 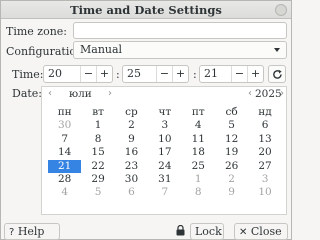 I want to click on window-title: Time and Date Settings, so click(x=146, y=10).